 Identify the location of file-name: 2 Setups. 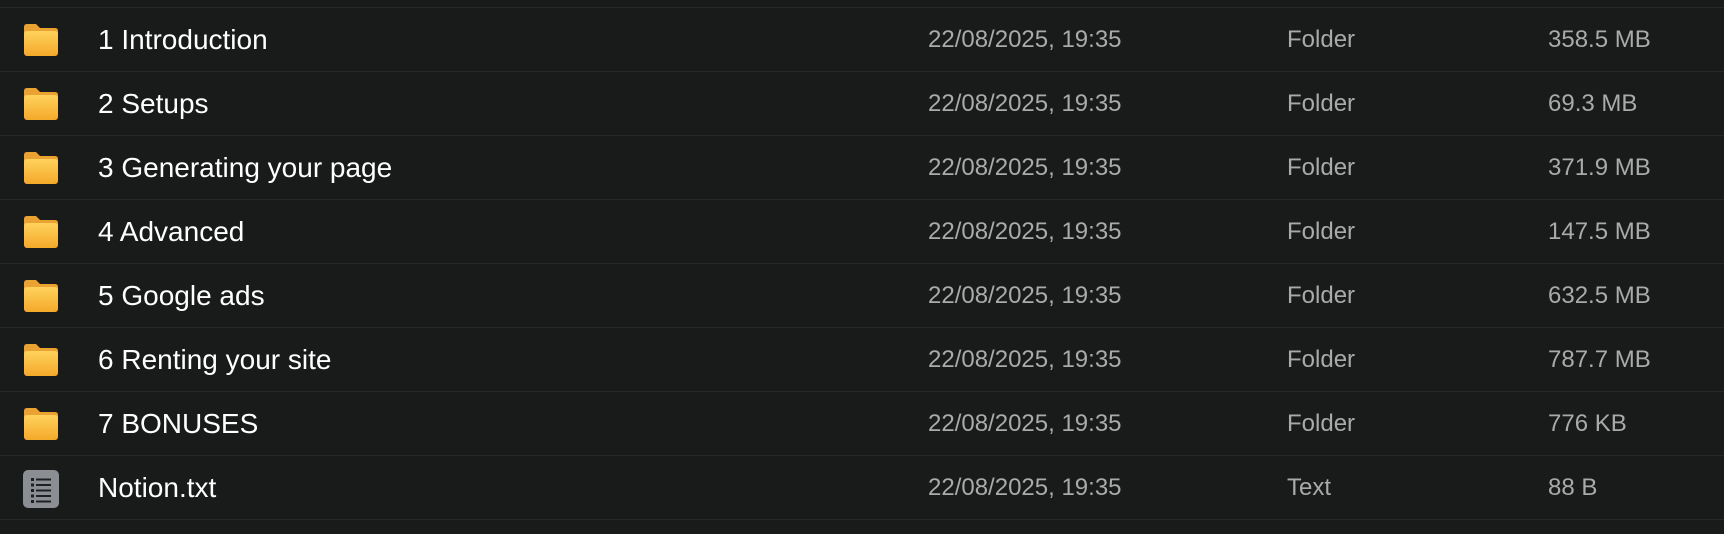
(153, 103).